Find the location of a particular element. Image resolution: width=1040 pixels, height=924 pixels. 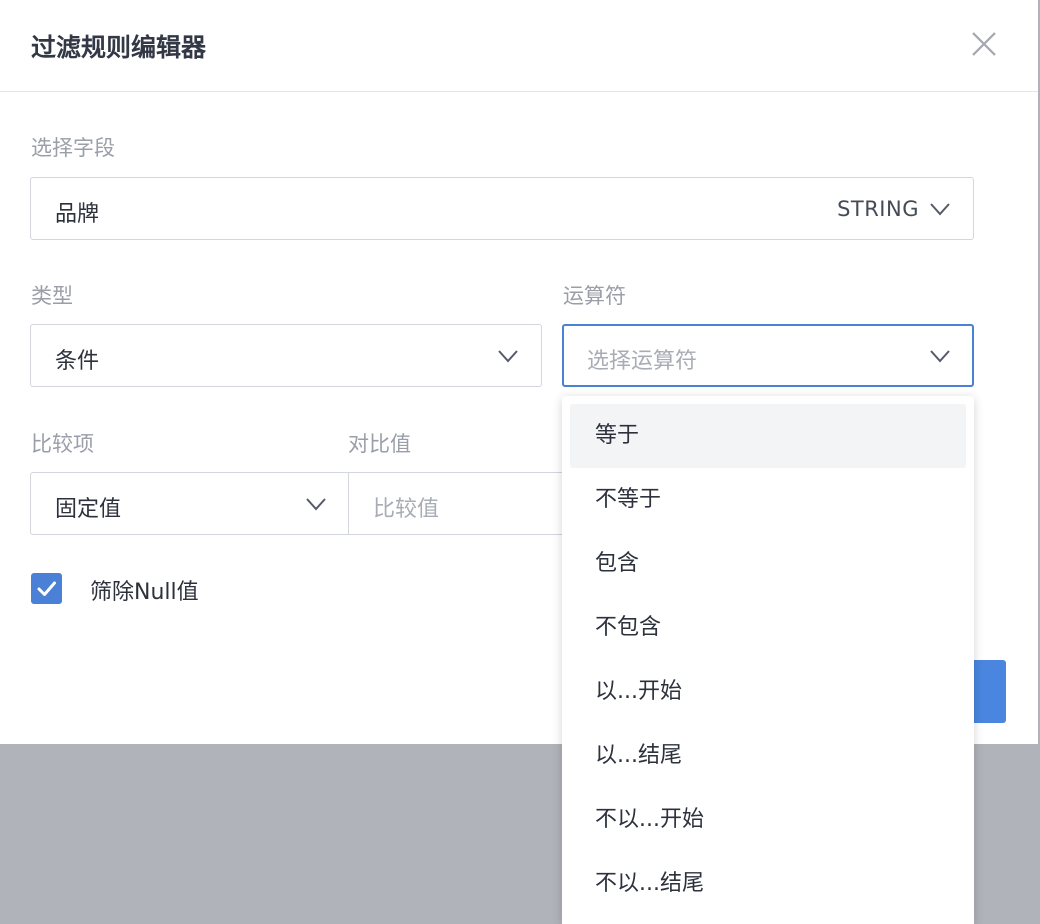

operator-option: 不以...开始 is located at coordinates (768, 820).